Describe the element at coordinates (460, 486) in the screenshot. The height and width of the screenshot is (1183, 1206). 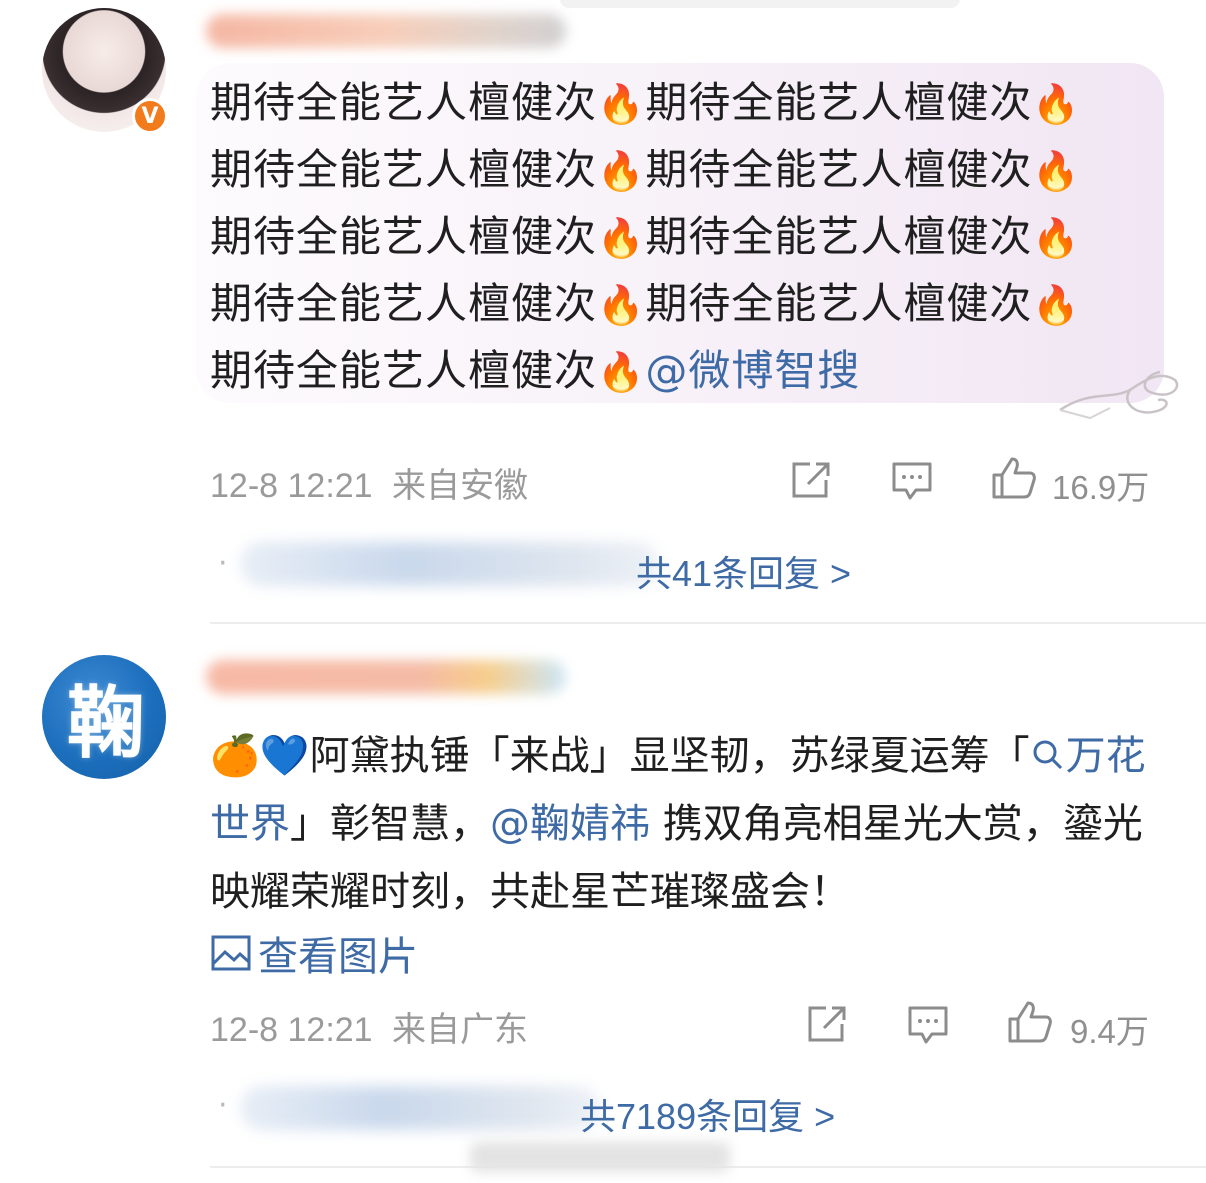
I see `location: 来自安徽` at that location.